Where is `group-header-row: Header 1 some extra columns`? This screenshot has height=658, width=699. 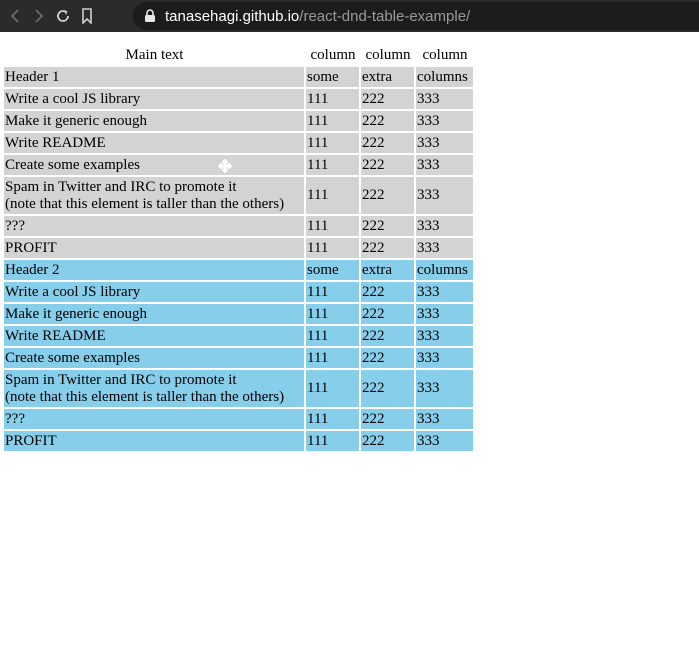 group-header-row: Header 1 some extra columns is located at coordinates (238, 77).